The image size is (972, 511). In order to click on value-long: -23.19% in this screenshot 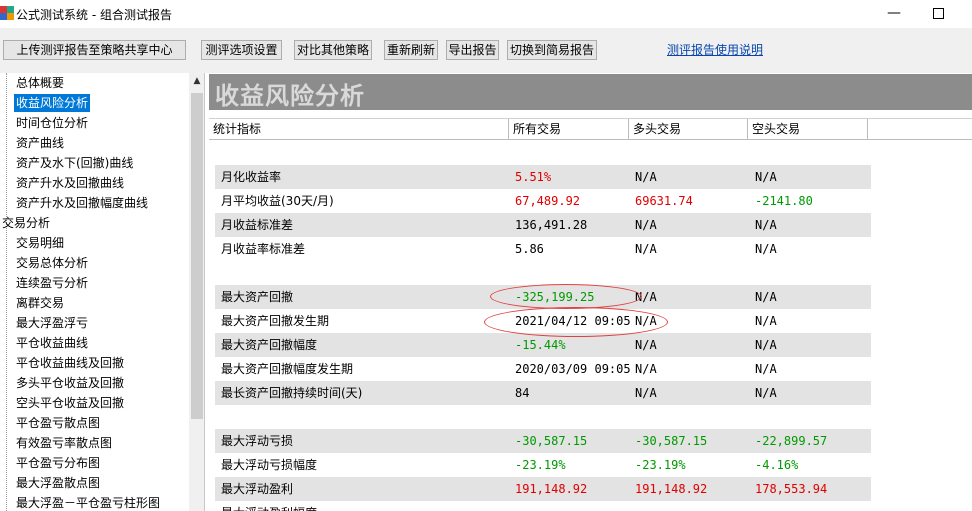, I will do `click(660, 465)`.